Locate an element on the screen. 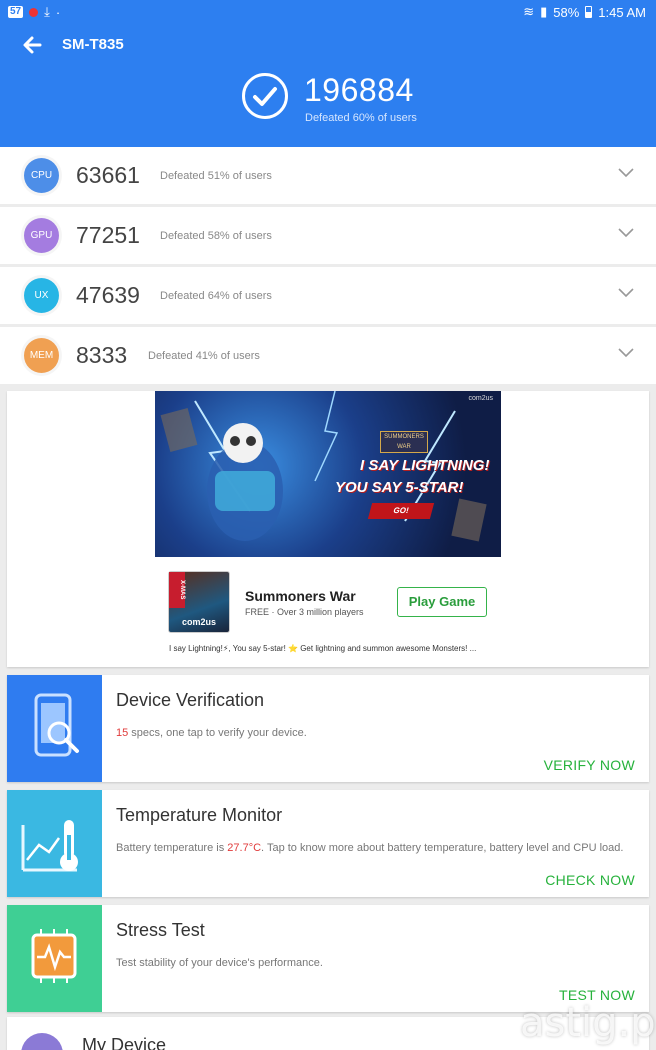 This screenshot has width=656, height=1050. device-model-title: SM-T835 is located at coordinates (93, 44).